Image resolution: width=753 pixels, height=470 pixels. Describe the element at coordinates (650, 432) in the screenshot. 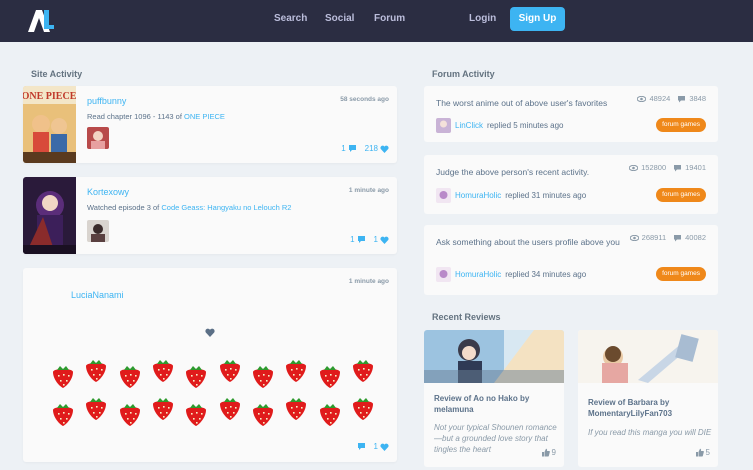

I see `review-summary: If you read this manga you will DIE` at that location.